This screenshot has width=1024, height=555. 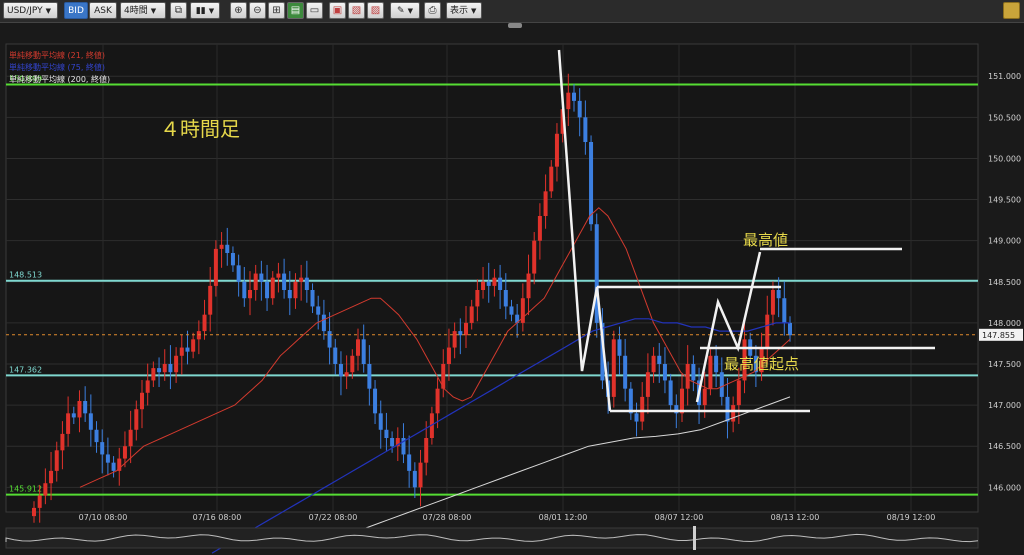 I want to click on ma21-legend: 単純移動平均線 (21, 終値), so click(x=57, y=55).